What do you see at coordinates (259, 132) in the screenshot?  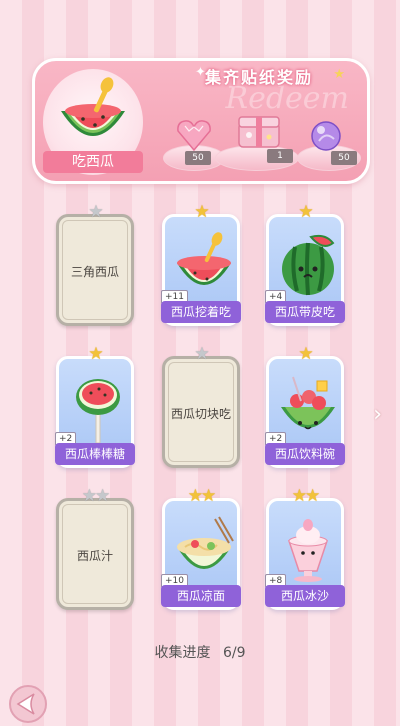 I see `gift-box-icon` at bounding box center [259, 132].